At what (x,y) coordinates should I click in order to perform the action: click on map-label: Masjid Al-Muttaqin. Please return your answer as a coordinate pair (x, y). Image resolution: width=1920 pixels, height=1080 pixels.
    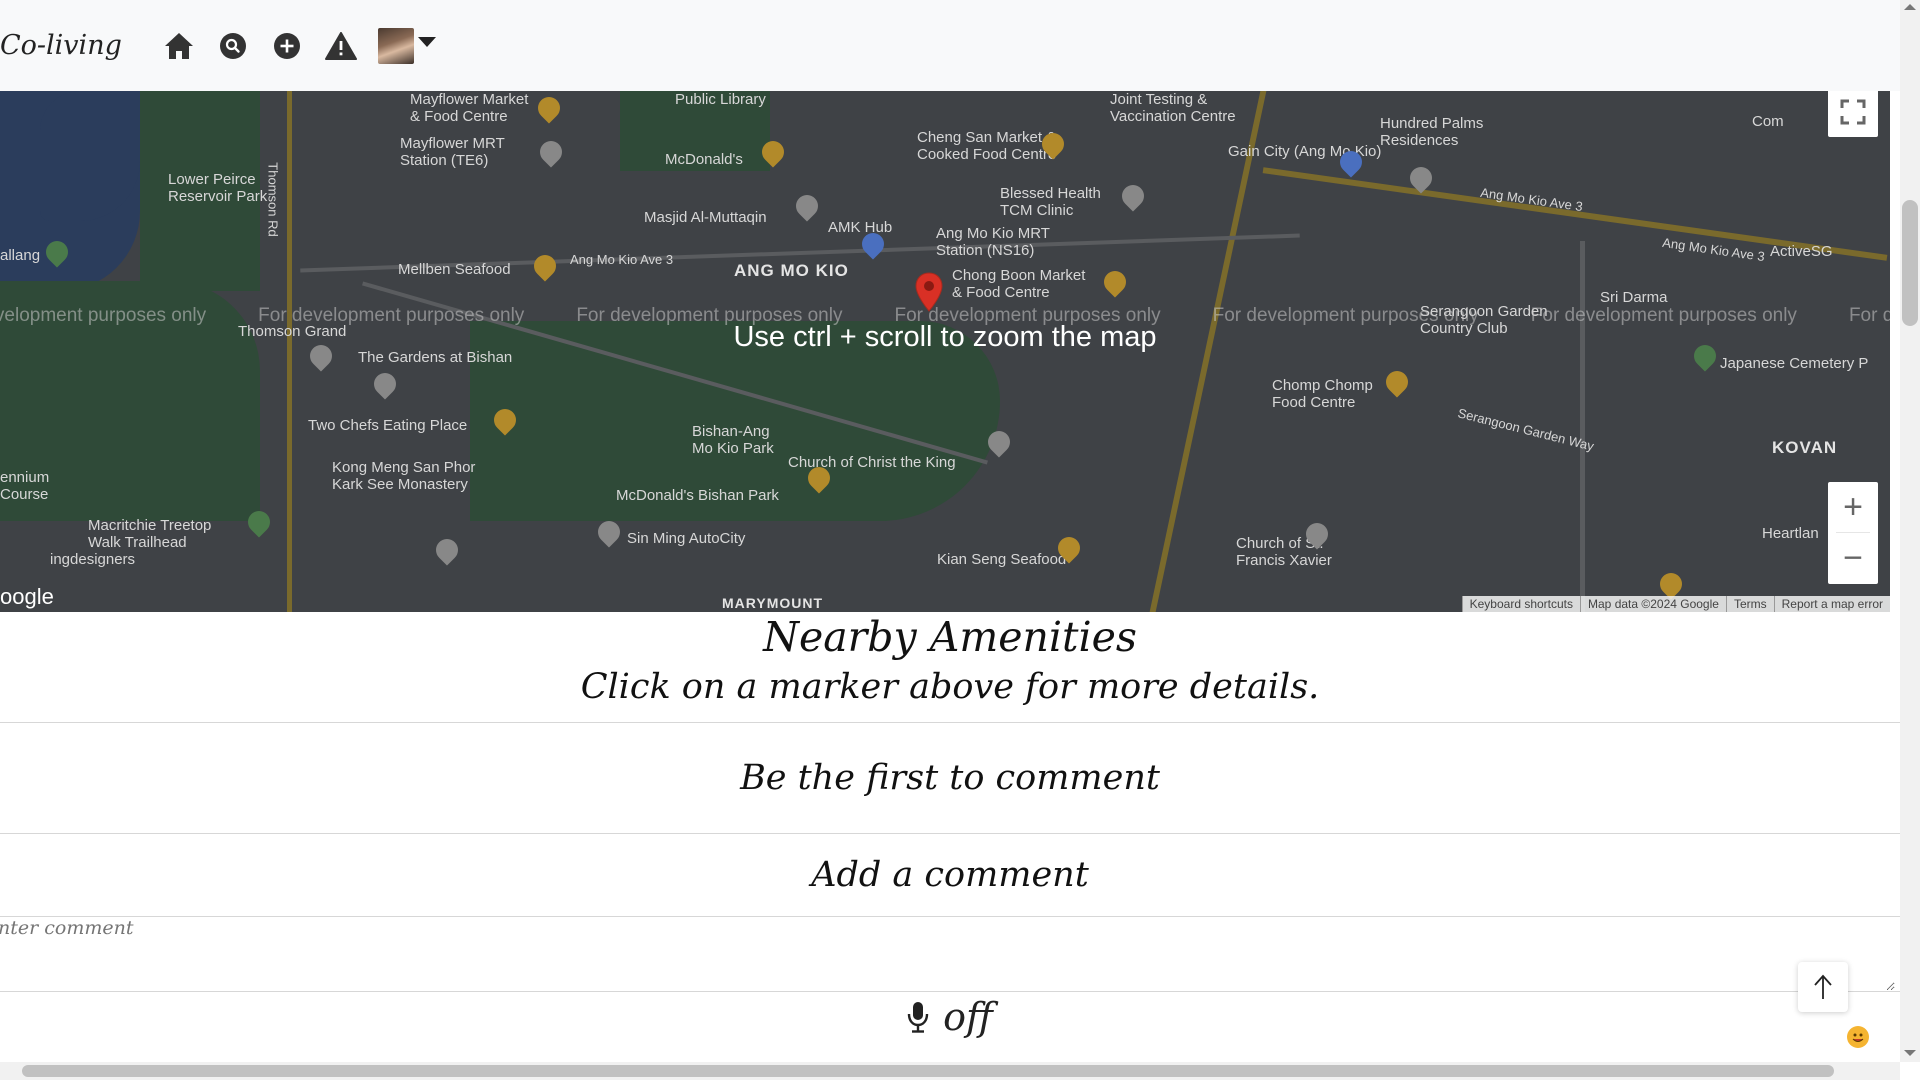
    Looking at the image, I should click on (705, 217).